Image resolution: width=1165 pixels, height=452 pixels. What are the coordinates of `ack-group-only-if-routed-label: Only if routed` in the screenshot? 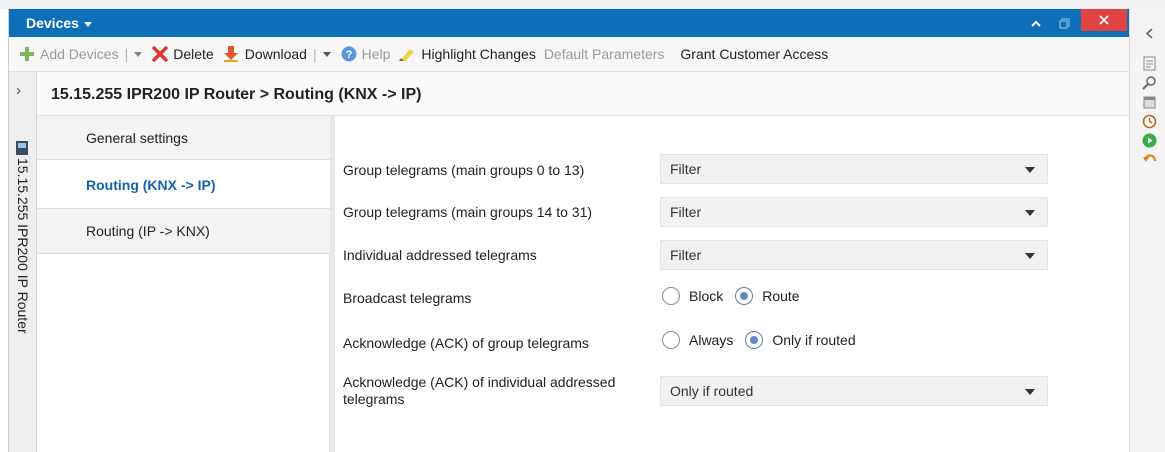 It's located at (813, 340).